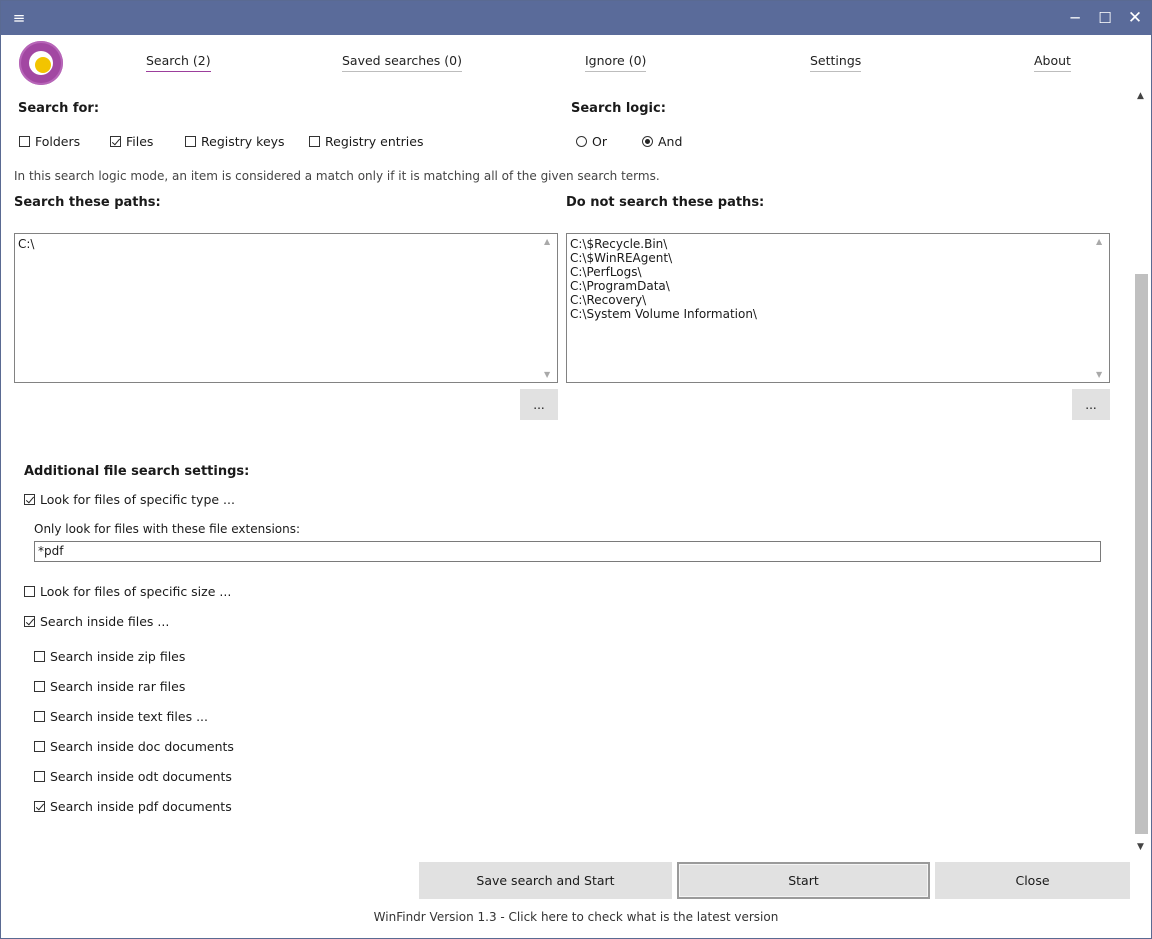 The height and width of the screenshot is (939, 1152). I want to click on or-label: Or, so click(599, 141).